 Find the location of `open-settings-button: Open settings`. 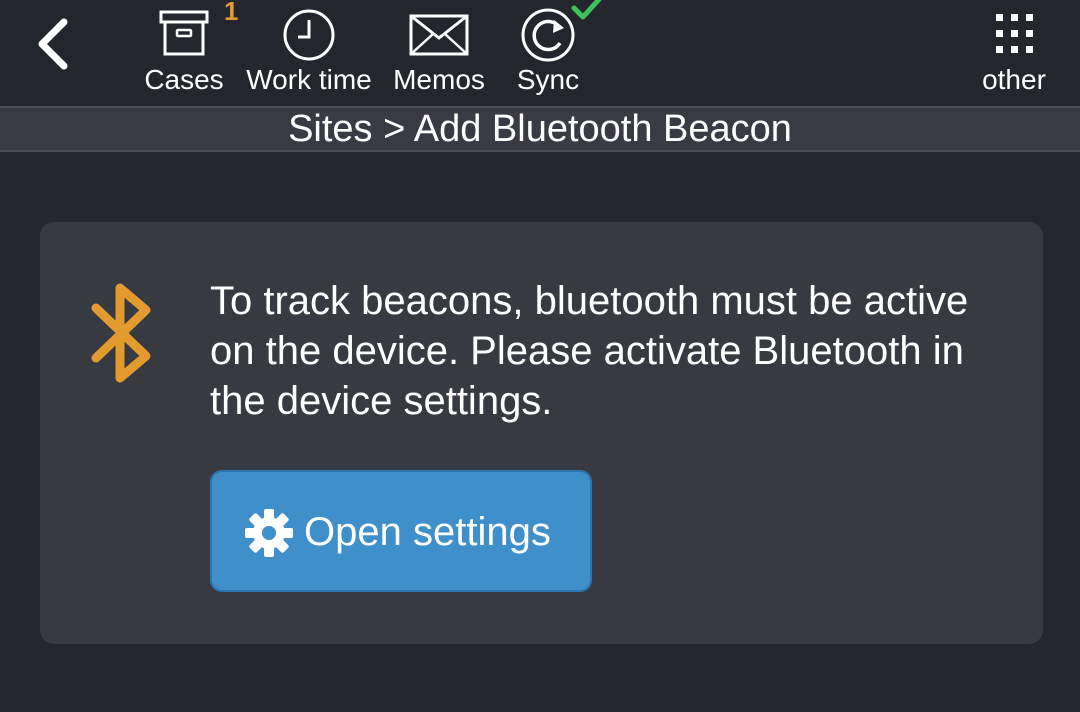

open-settings-button: Open settings is located at coordinates (401, 531).